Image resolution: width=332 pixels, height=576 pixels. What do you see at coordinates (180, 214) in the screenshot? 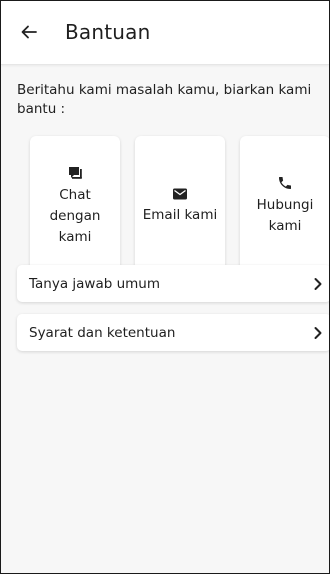
I see `email-us-label: Email kami` at bounding box center [180, 214].